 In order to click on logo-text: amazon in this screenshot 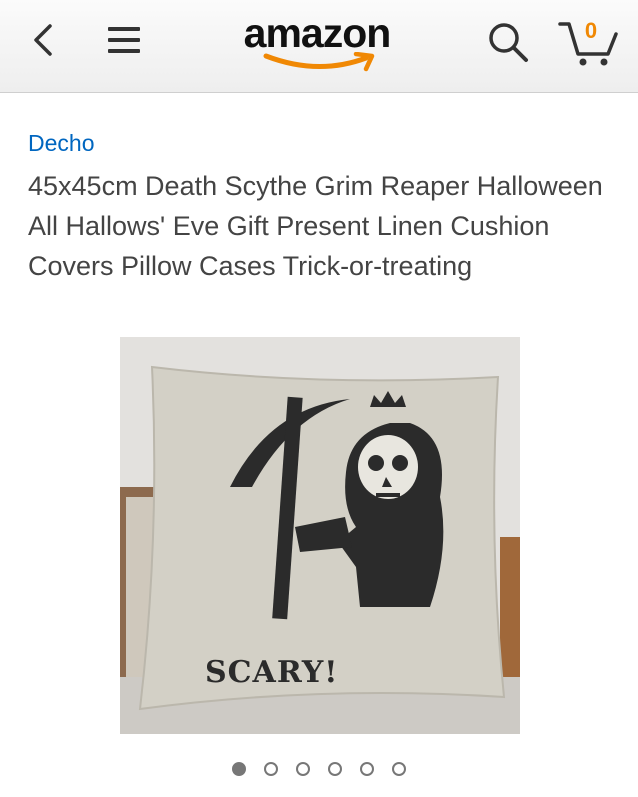, I will do `click(317, 33)`.